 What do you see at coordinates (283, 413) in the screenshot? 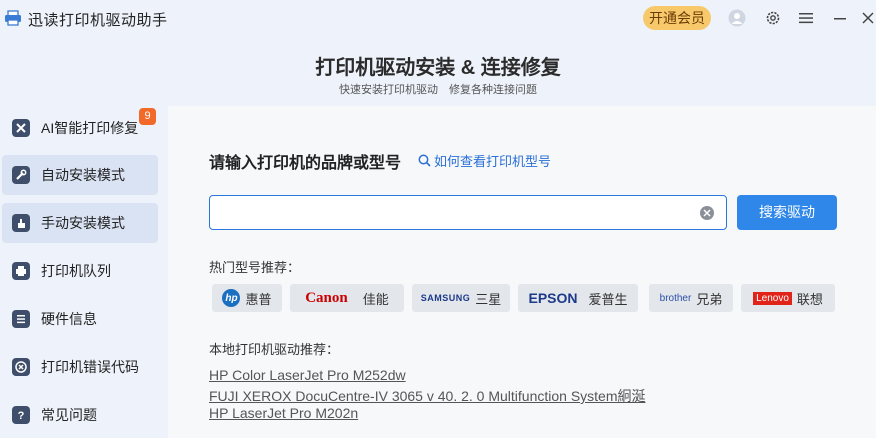
I see `driver-link: HP LaserJet Pro M202n` at bounding box center [283, 413].